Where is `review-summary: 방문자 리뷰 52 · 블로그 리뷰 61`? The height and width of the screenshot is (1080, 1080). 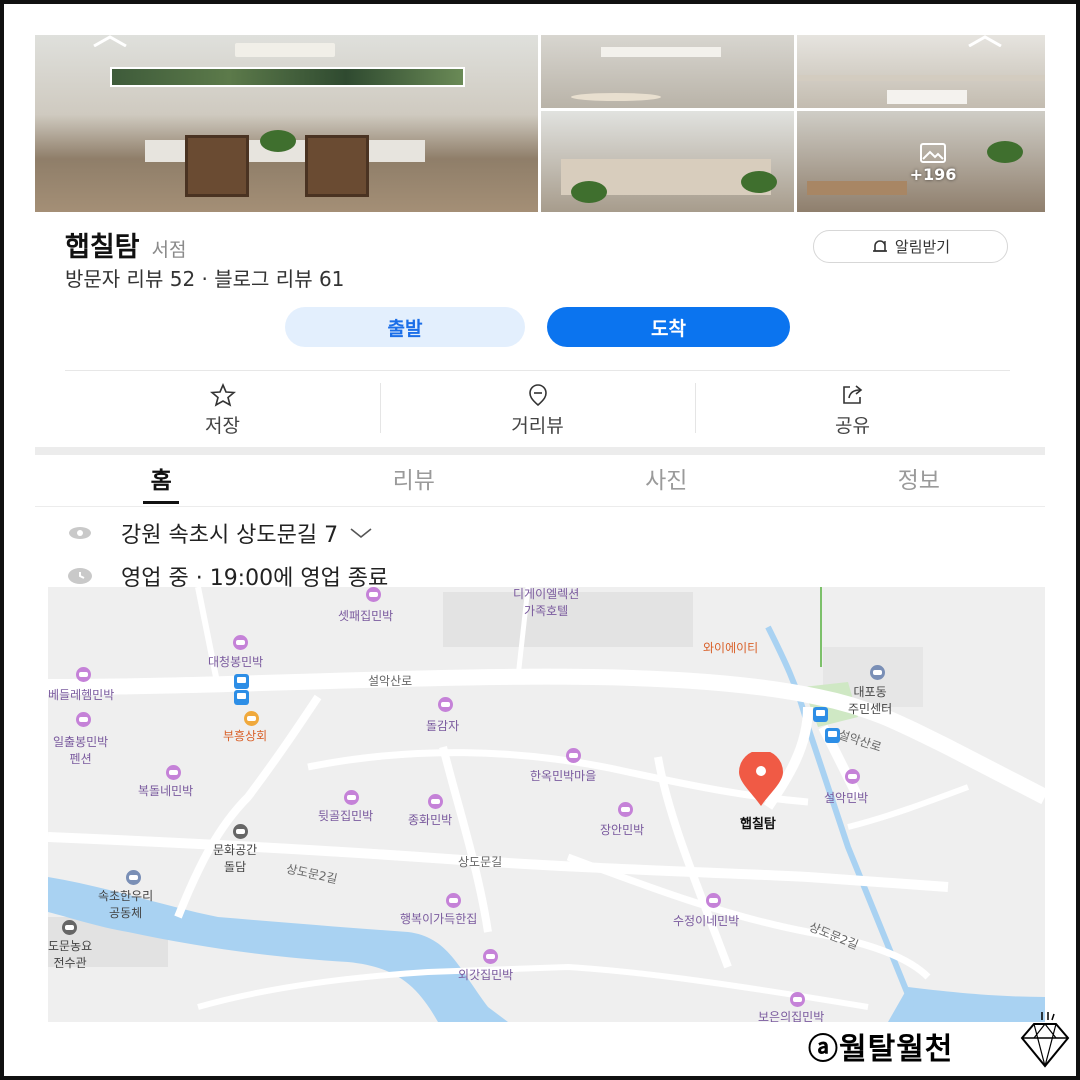
review-summary: 방문자 리뷰 52 · 블로그 리뷰 61 is located at coordinates (204, 277).